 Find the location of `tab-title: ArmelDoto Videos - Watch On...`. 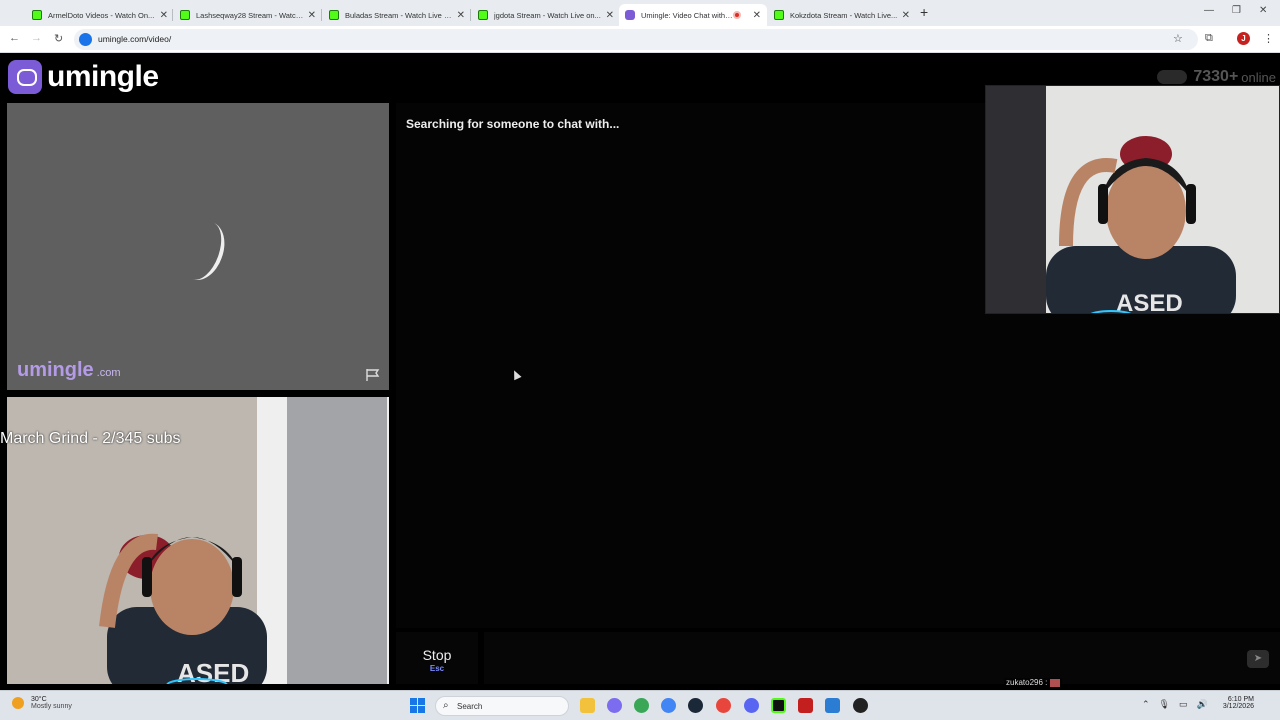

tab-title: ArmelDoto Videos - Watch On... is located at coordinates (101, 15).